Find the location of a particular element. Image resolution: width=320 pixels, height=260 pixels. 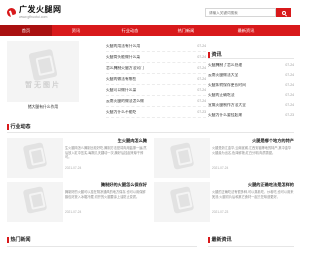

nav-item-industry: 行业动态 is located at coordinates (130, 30).